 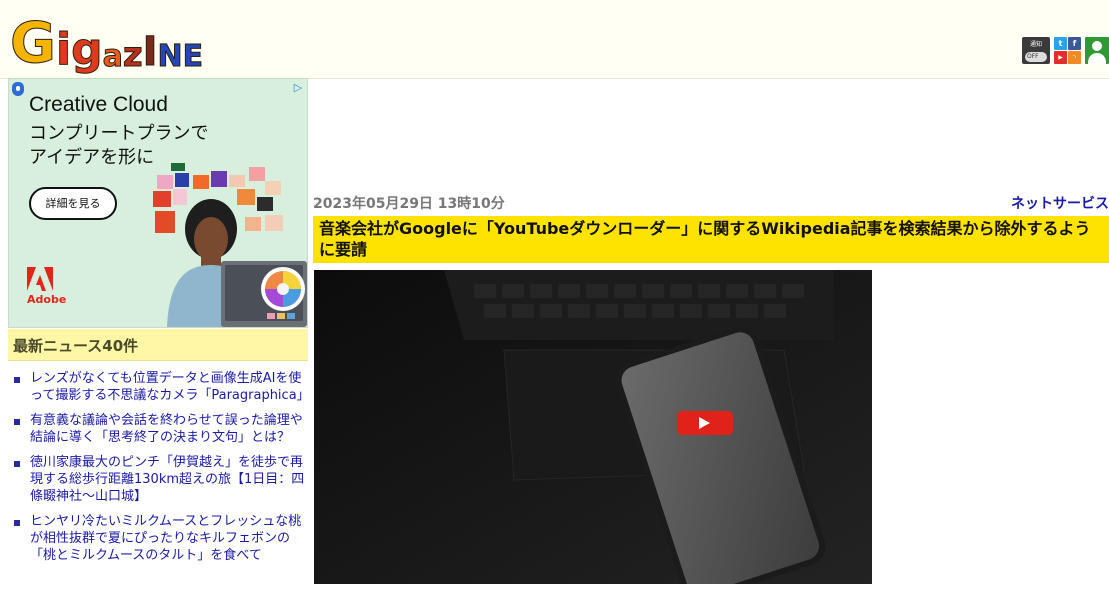 I want to click on ad-details-button: 詳細を見る, so click(x=73, y=203).